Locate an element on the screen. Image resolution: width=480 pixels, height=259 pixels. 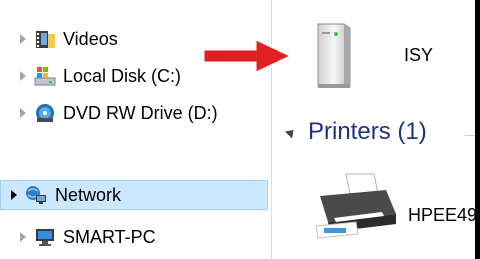
collapse-icon is located at coordinates (291, 132).